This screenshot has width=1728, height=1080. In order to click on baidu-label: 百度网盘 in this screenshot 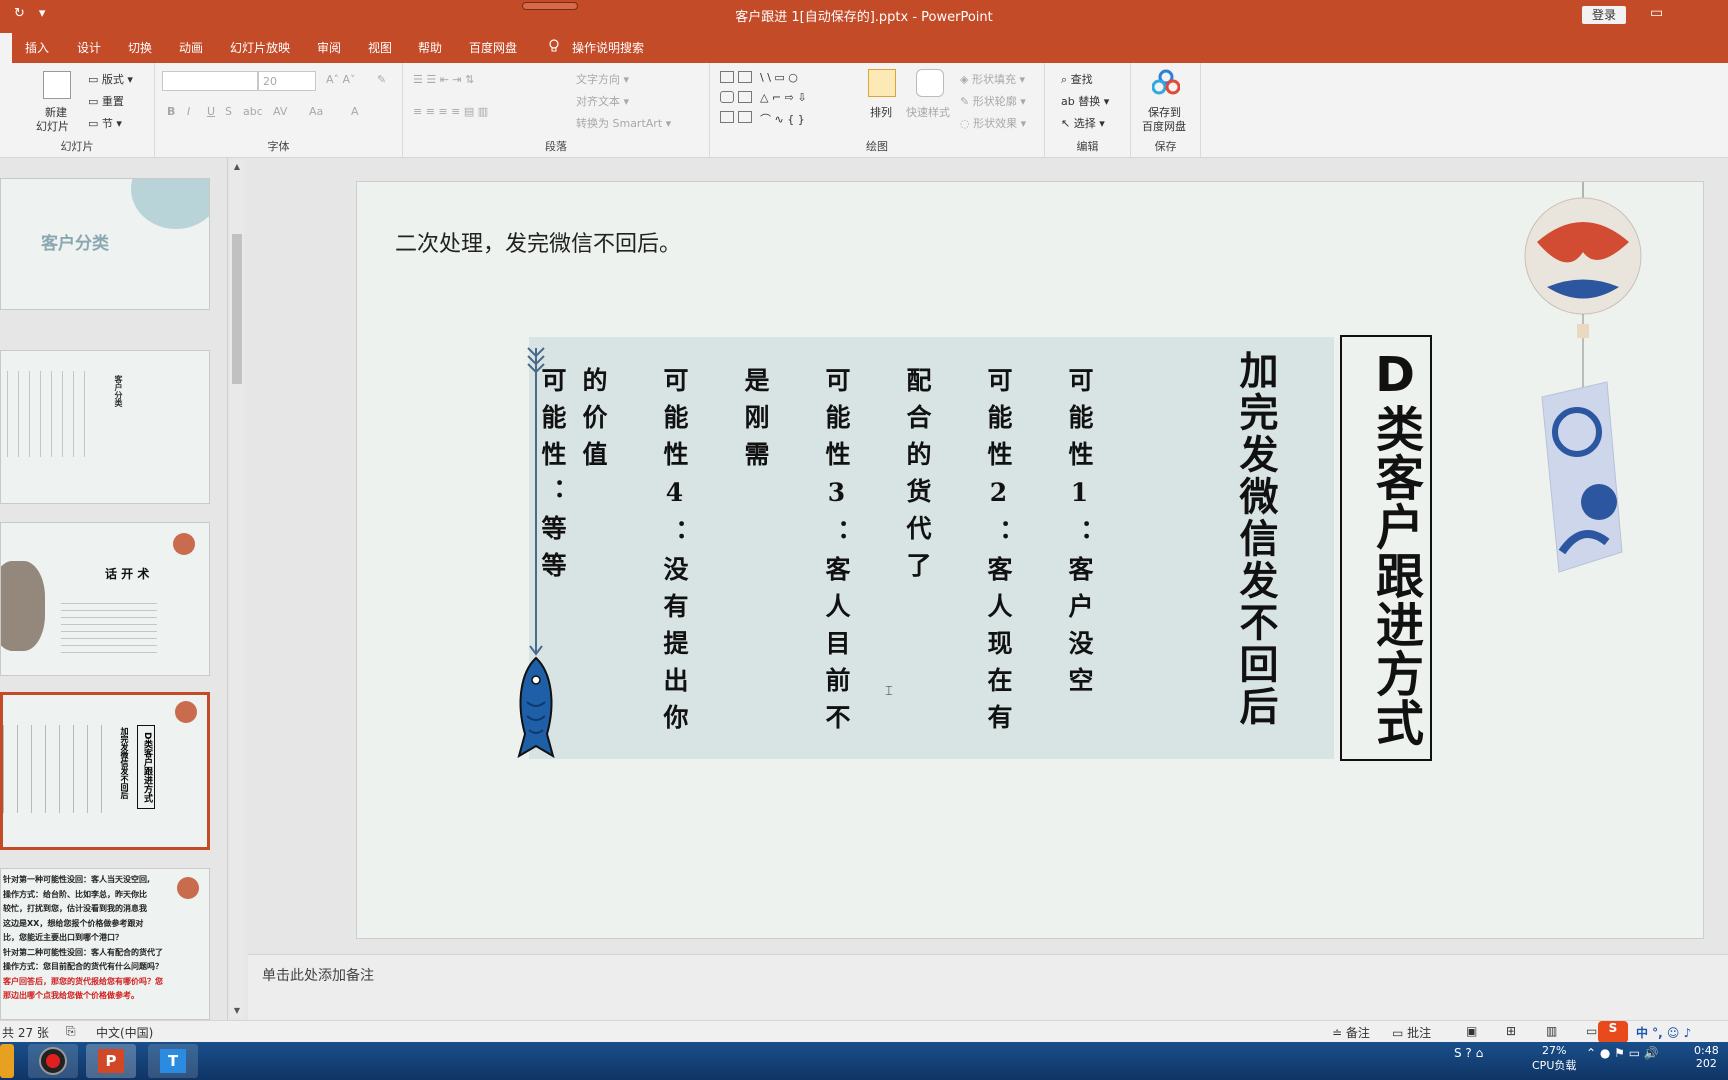, I will do `click(1164, 126)`.